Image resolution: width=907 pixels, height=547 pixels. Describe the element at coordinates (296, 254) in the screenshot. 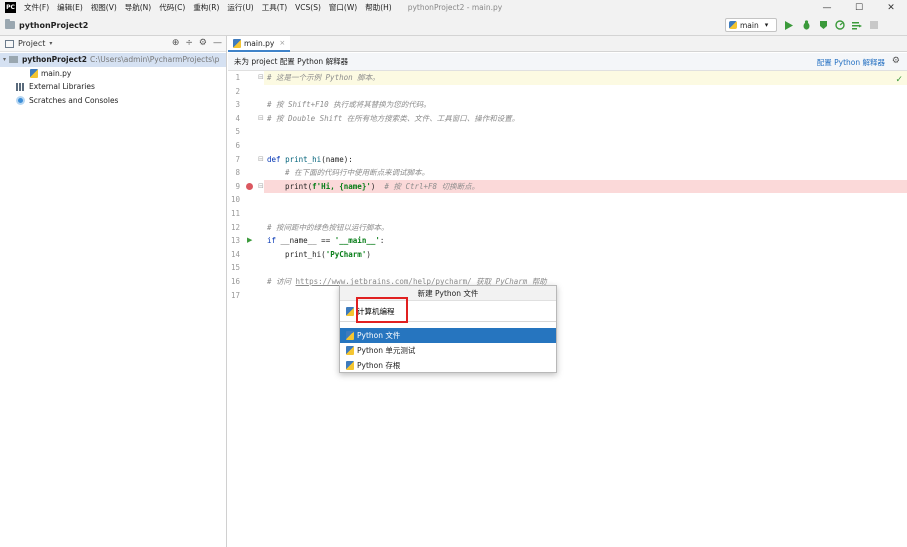

I see `code-text: print_hi(` at that location.